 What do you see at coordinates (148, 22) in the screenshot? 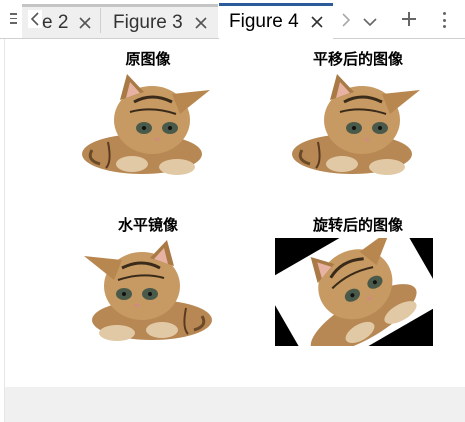
I see `tab-label: Figure 3` at bounding box center [148, 22].